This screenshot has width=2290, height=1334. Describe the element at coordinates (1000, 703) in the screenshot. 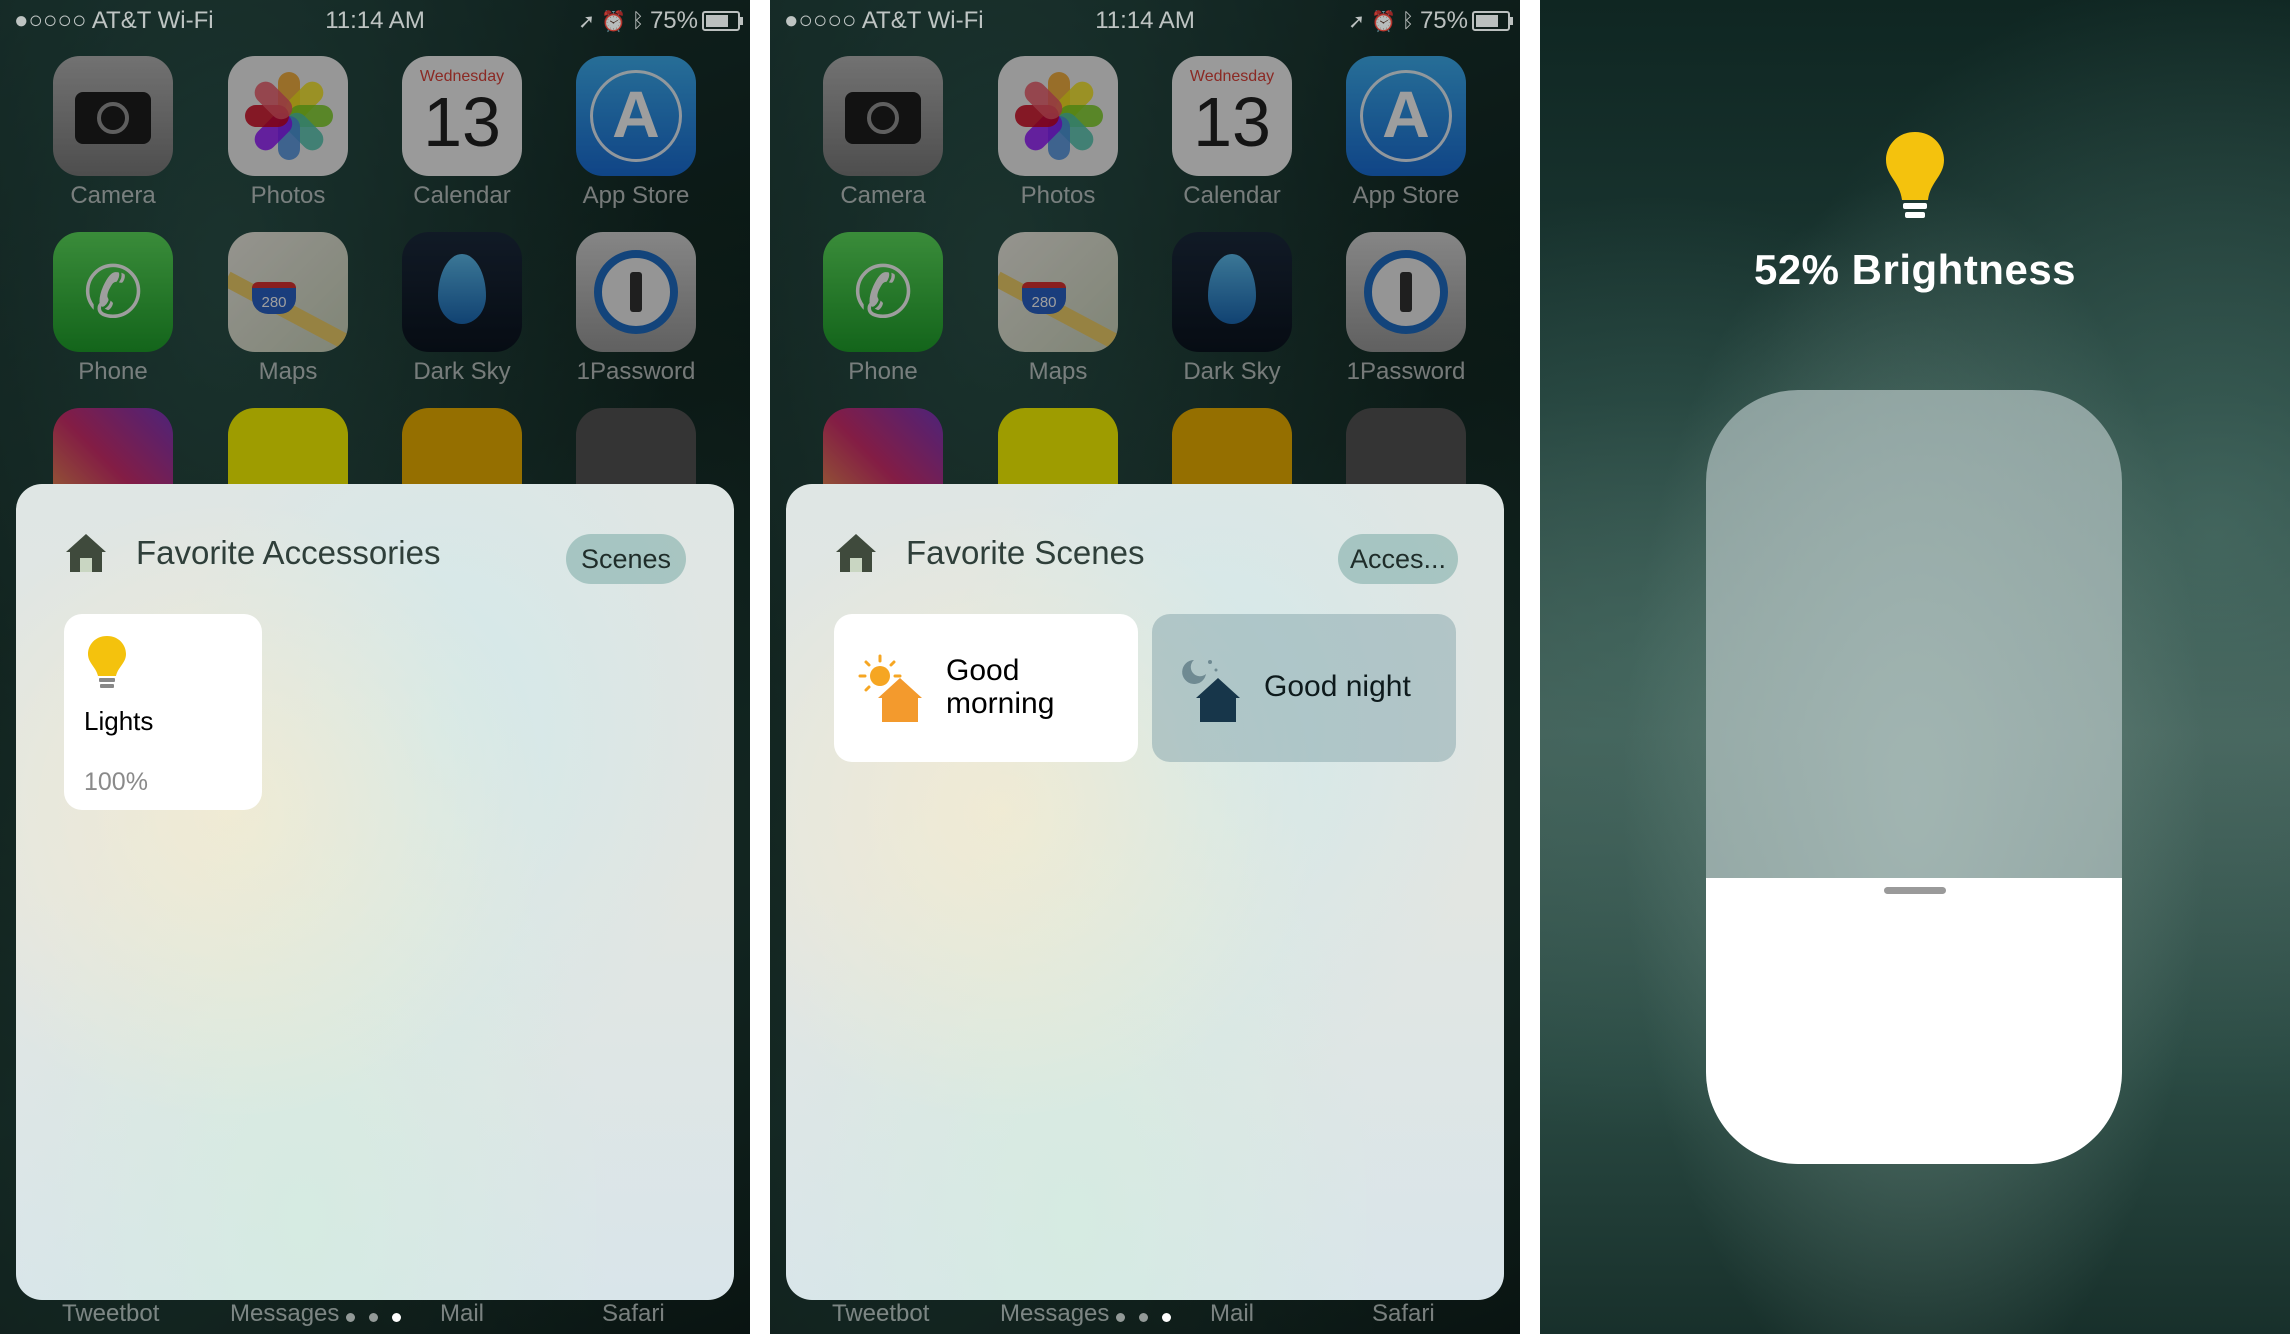

I see `scene-label-line2: morning` at that location.